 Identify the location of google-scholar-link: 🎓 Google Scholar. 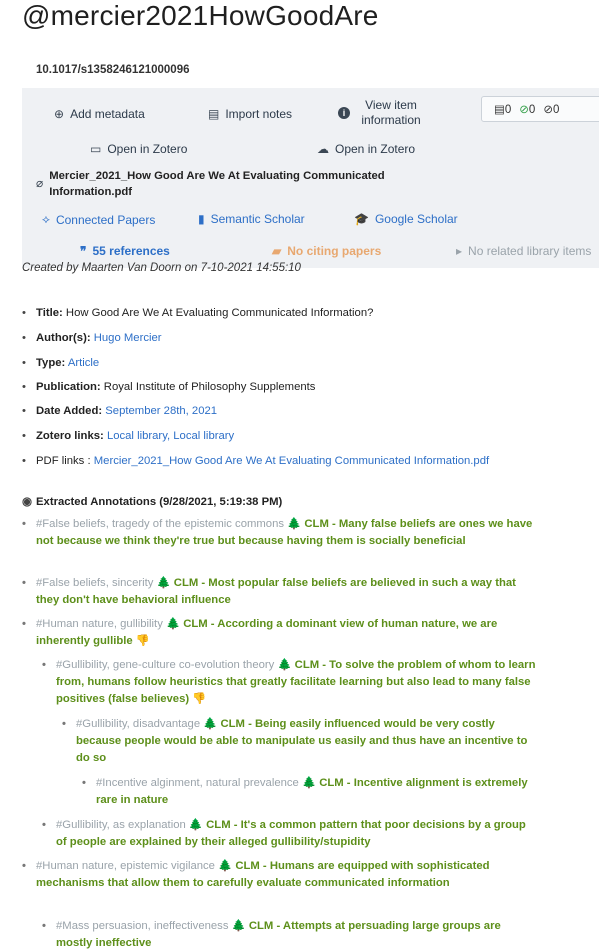
(406, 219).